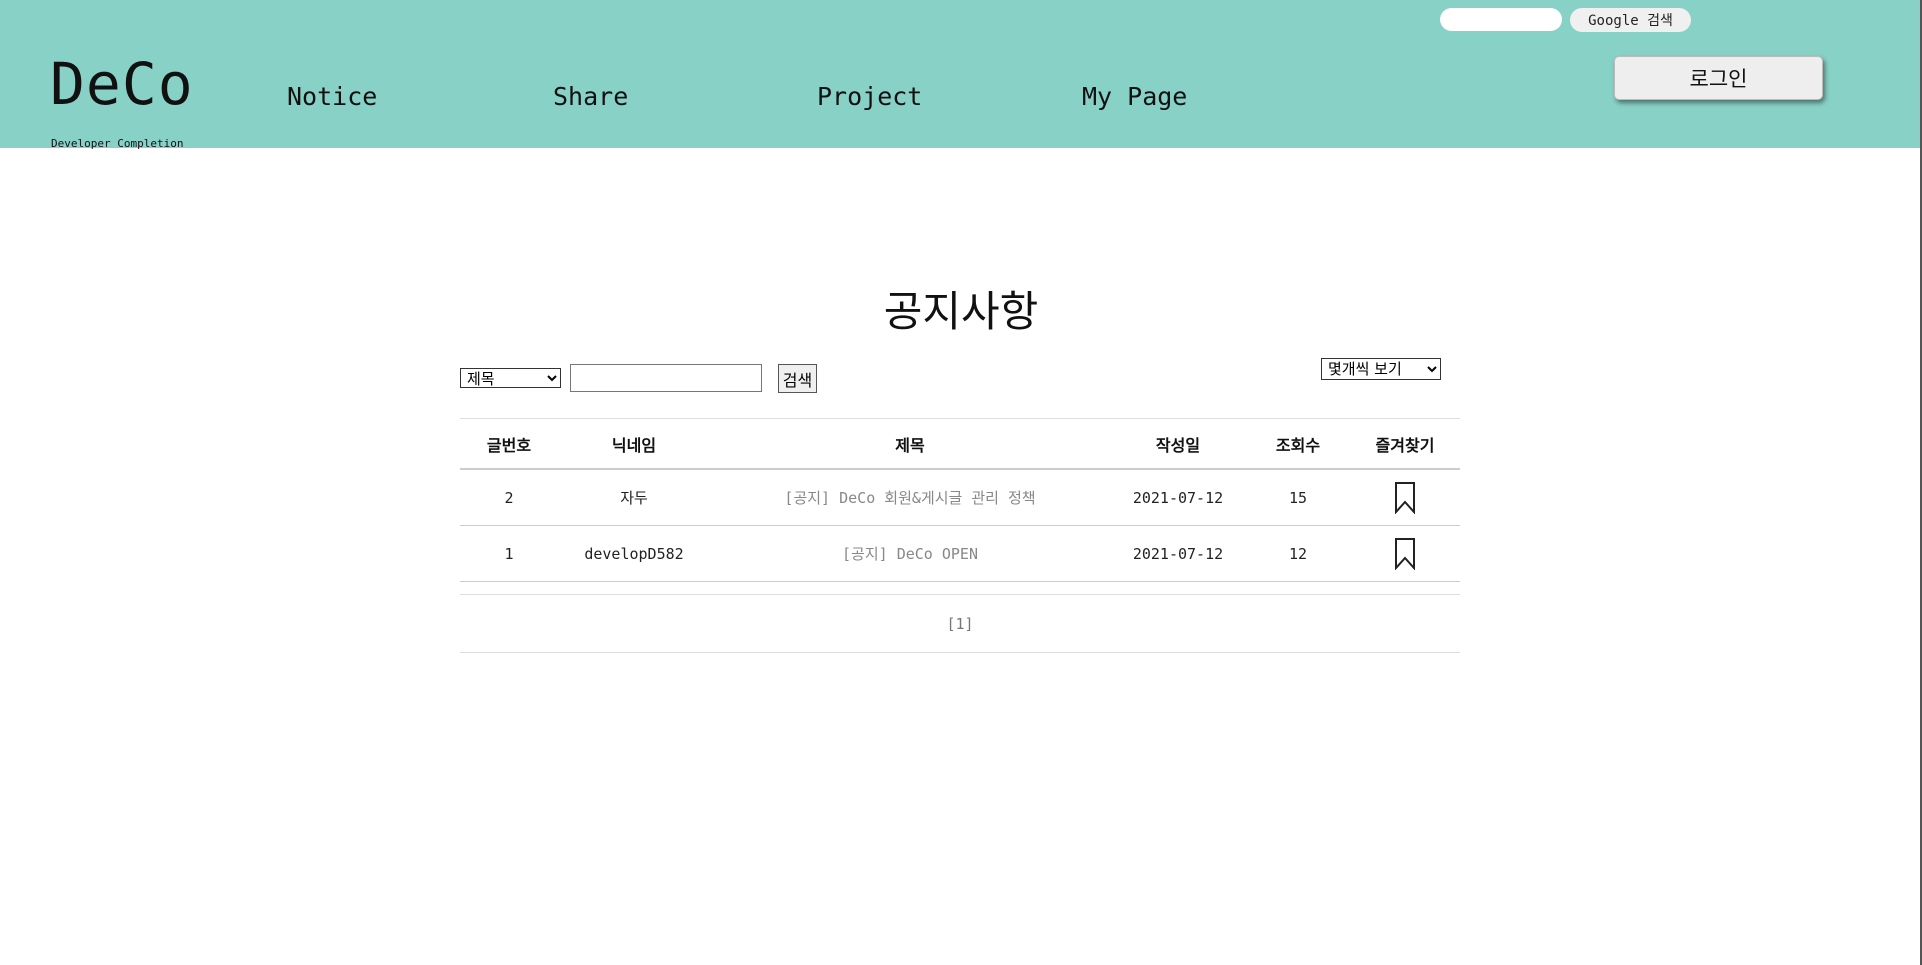  I want to click on post-nickname: 자두, so click(634, 497).